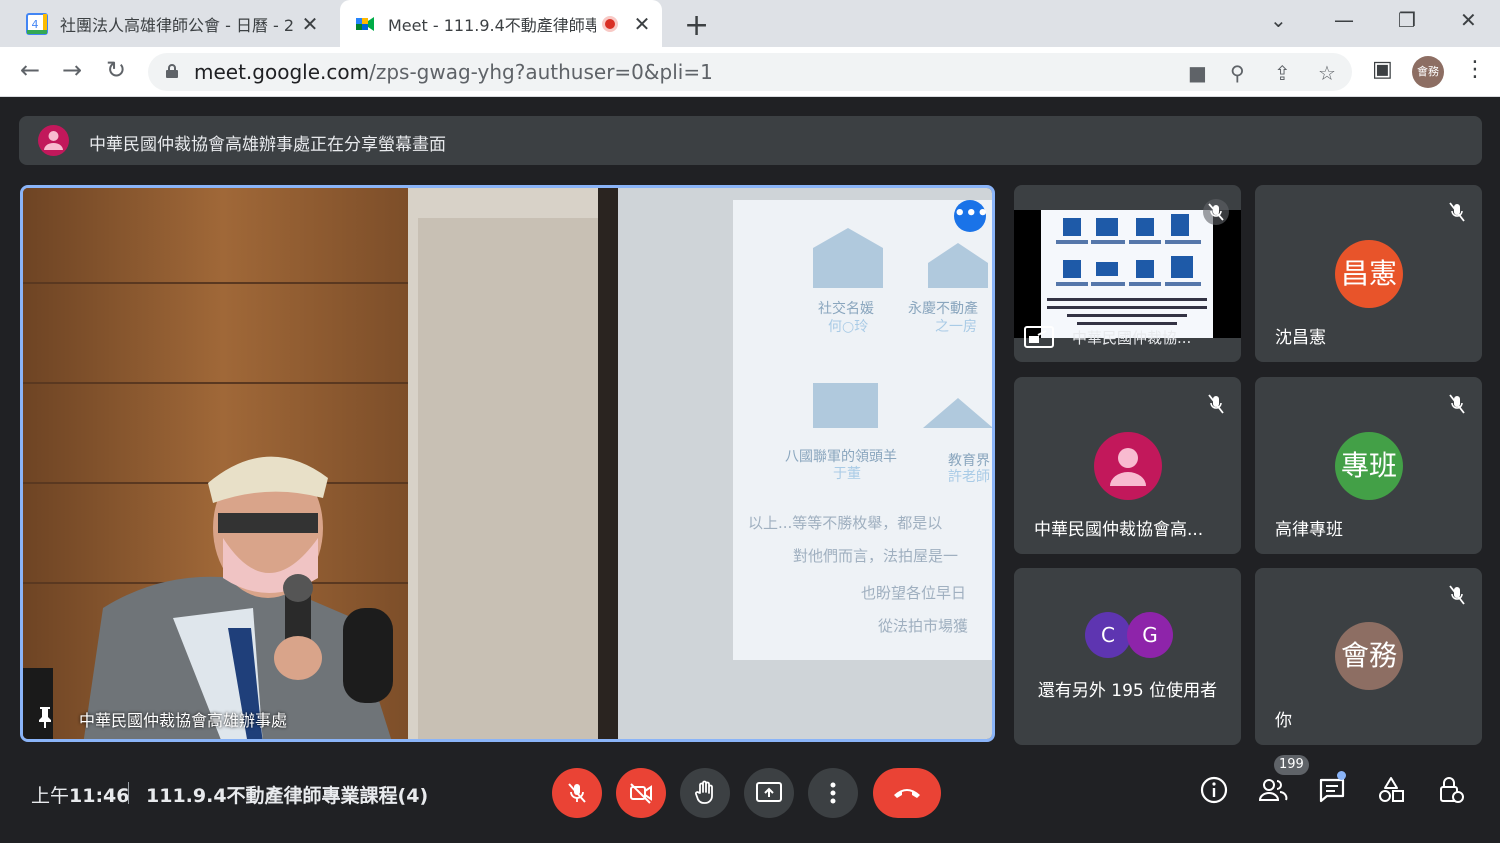  I want to click on back-button: ←, so click(30, 70).